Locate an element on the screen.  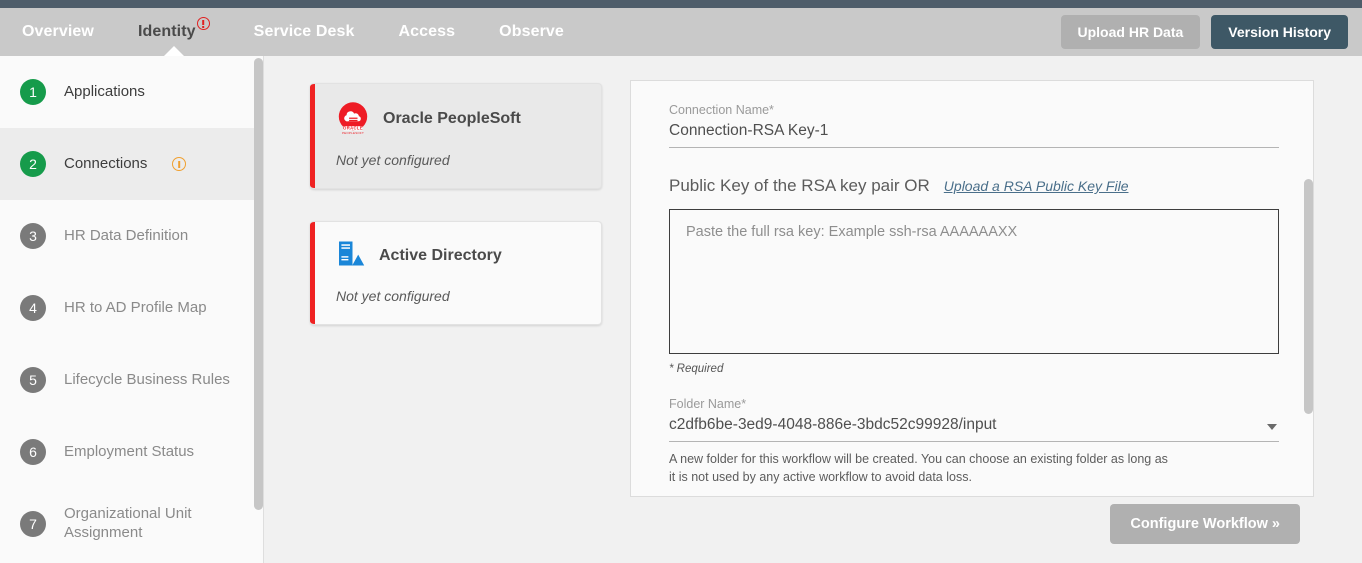
nav-tab-access: Access is located at coordinates (427, 32).